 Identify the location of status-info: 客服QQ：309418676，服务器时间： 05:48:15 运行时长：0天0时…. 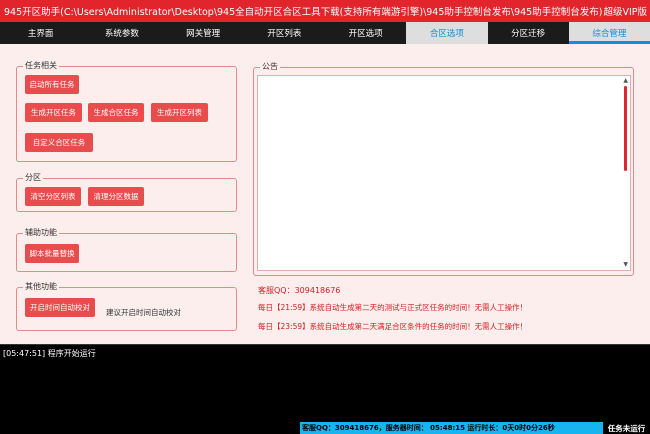
(451, 428).